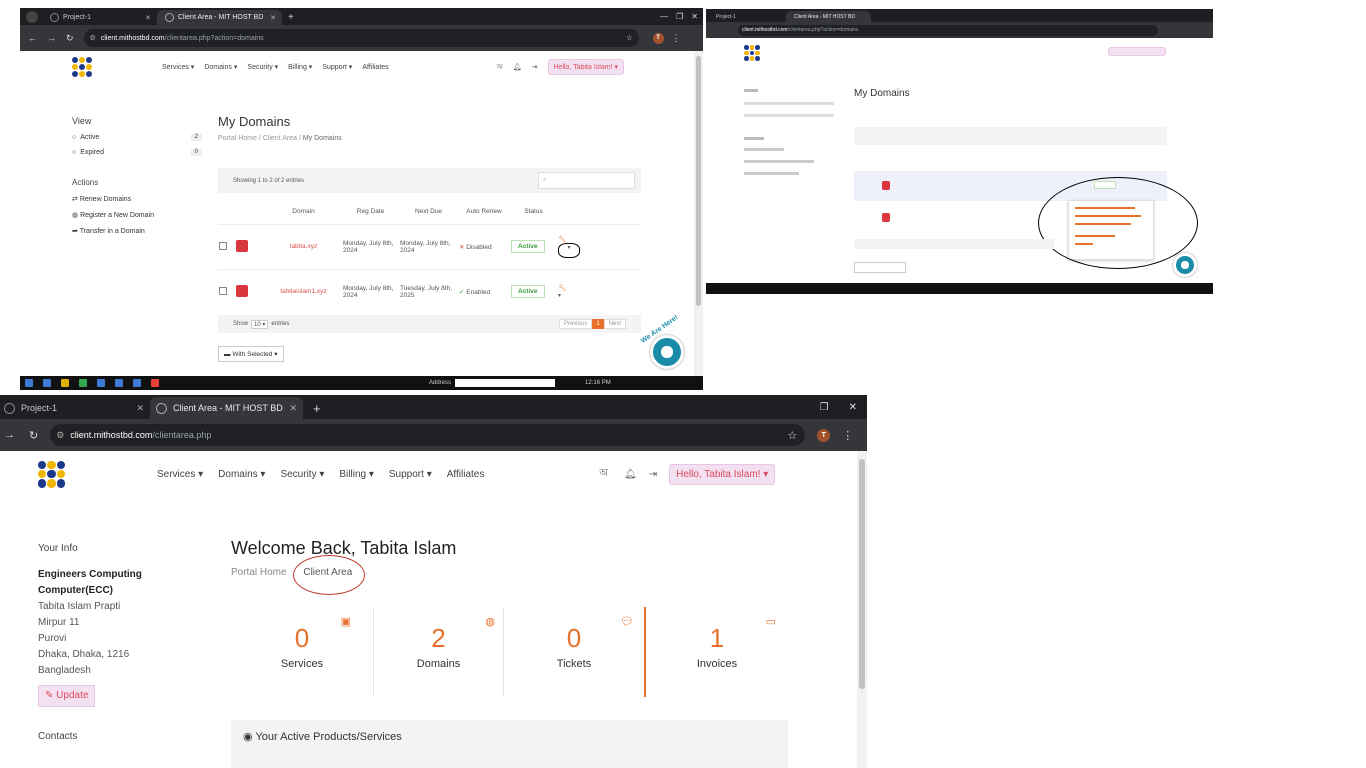 The height and width of the screenshot is (768, 1366). I want to click on col-domain: Domain, so click(303, 212).